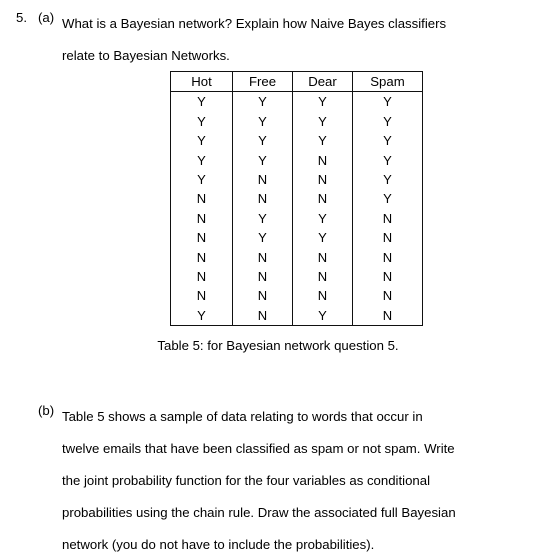 The height and width of the screenshot is (553, 556). Describe the element at coordinates (46, 17) in the screenshot. I see `part-label-a: (a)` at that location.